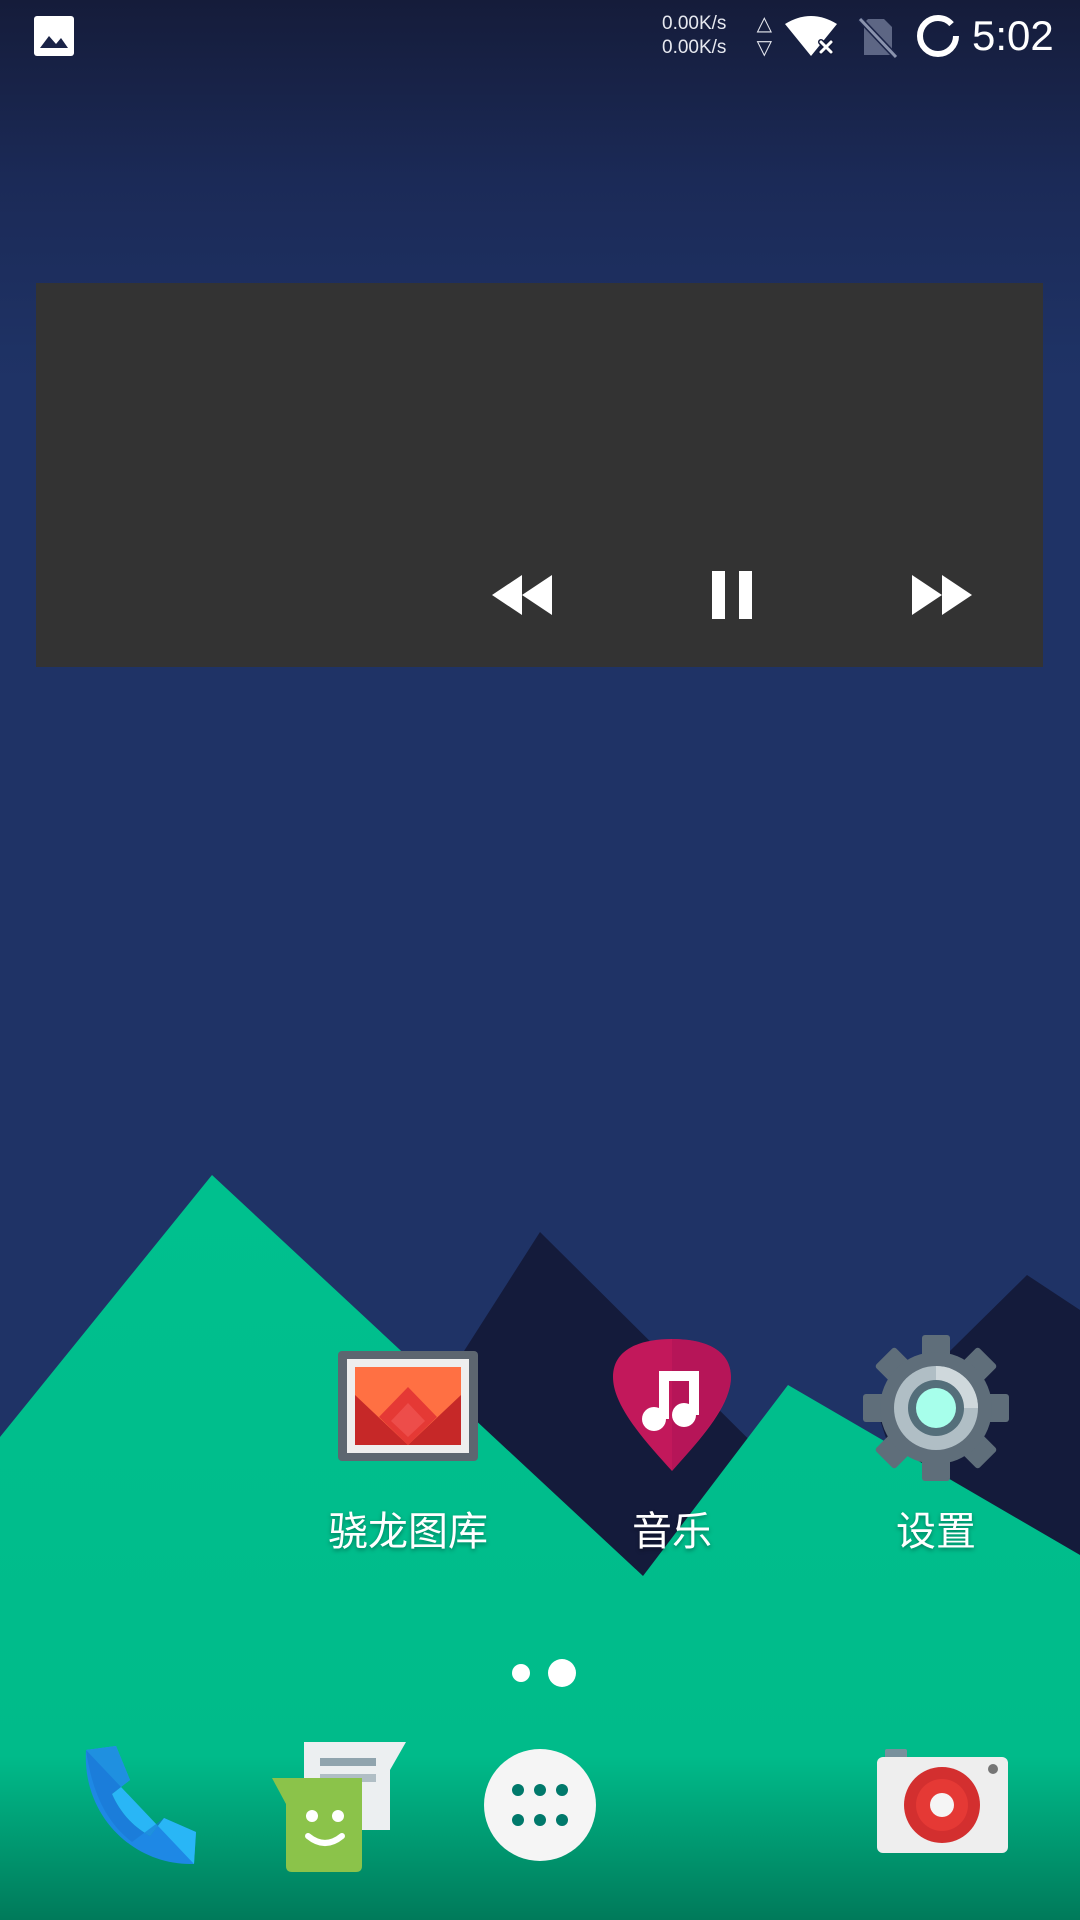  I want to click on pause-button, so click(732, 595).